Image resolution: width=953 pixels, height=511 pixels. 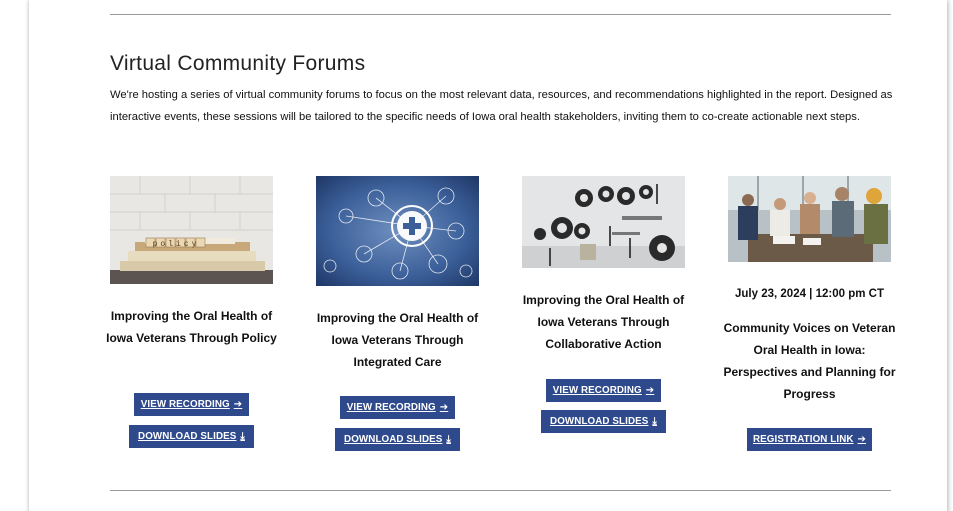 What do you see at coordinates (603, 222) in the screenshot?
I see `collaborative-action-thumbnail` at bounding box center [603, 222].